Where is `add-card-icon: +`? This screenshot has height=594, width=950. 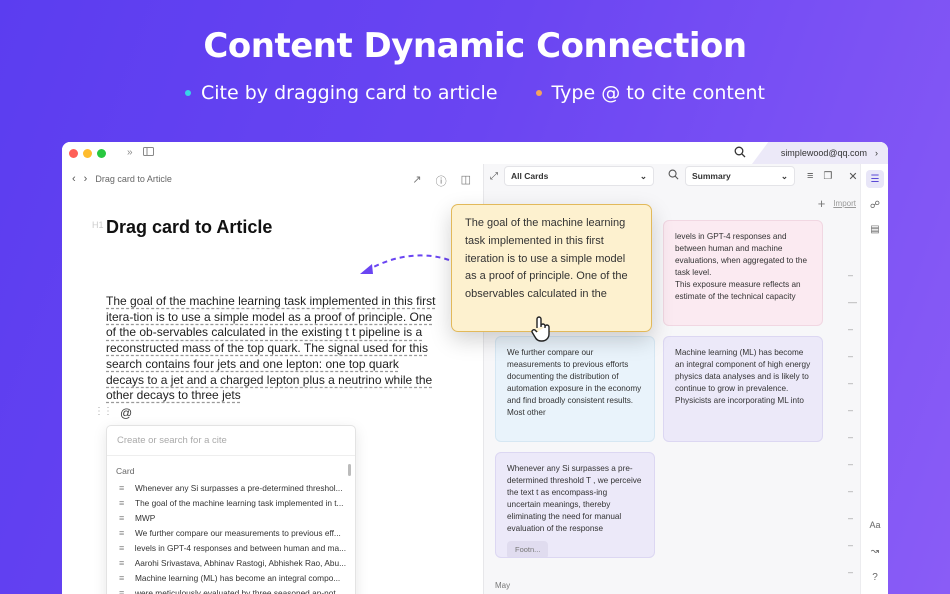 add-card-icon: + is located at coordinates (822, 203).